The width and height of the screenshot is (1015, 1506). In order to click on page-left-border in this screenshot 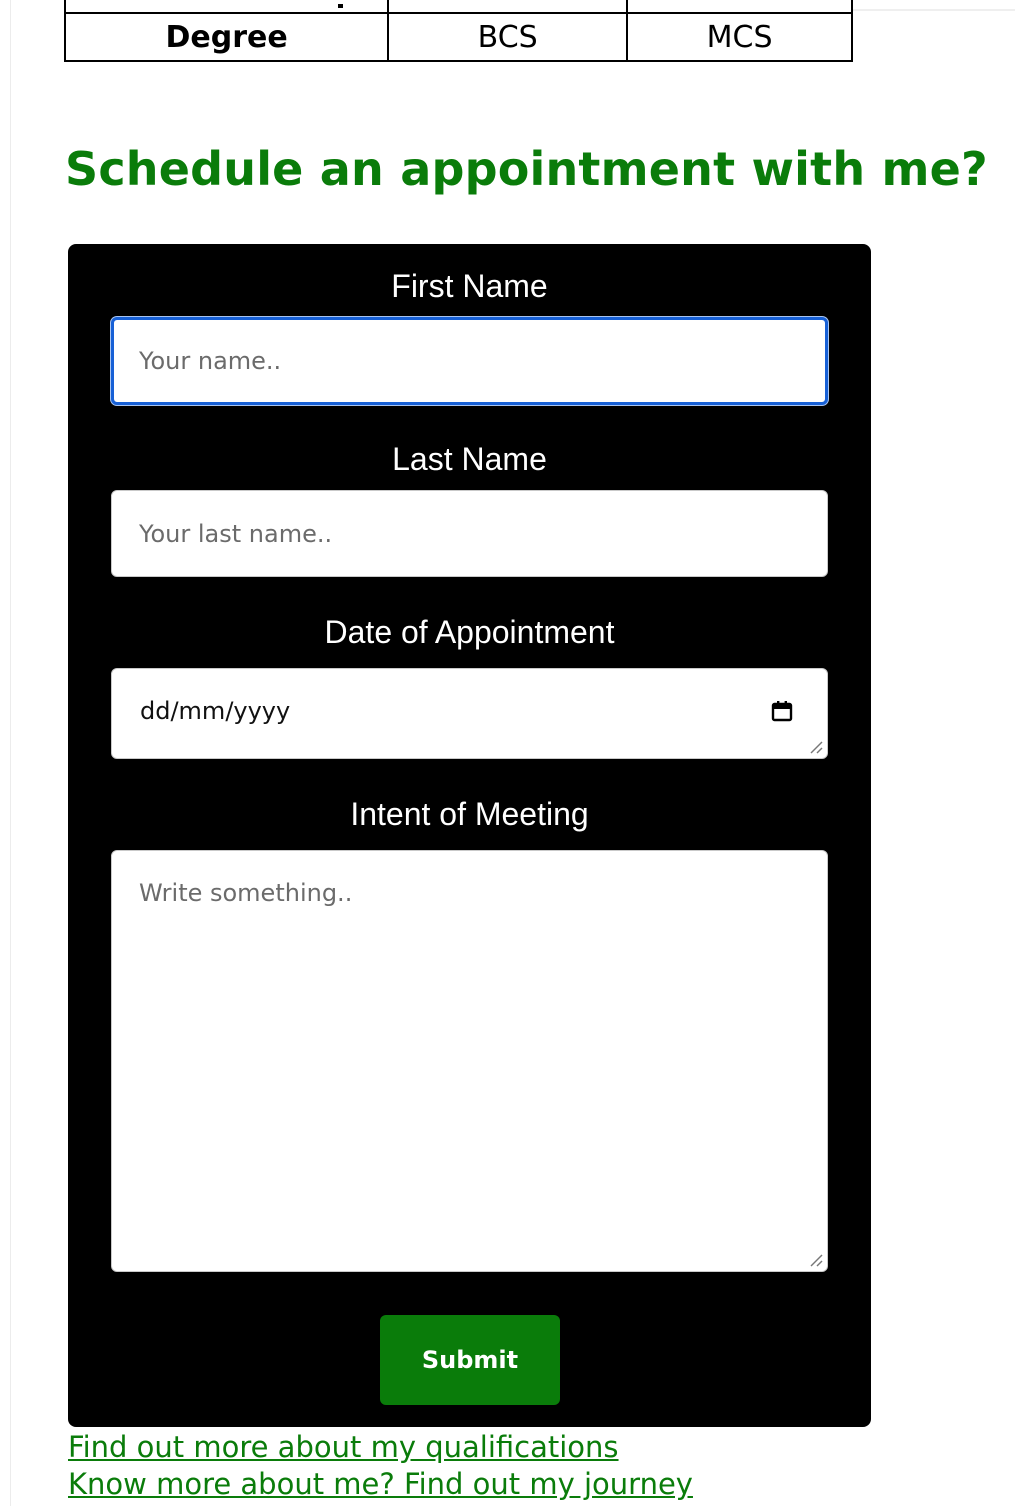, I will do `click(10, 753)`.